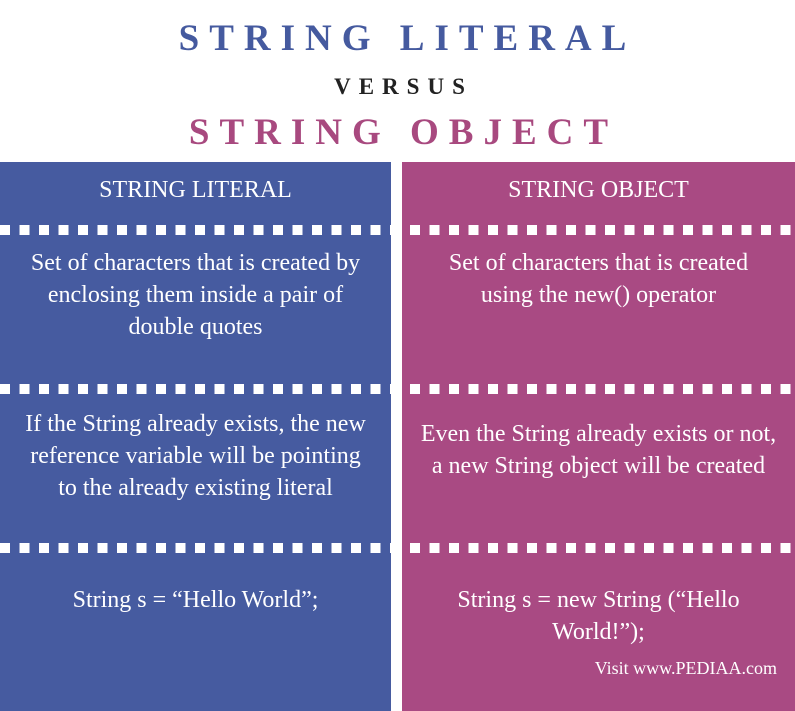  Describe the element at coordinates (195, 600) in the screenshot. I see `literal-example-code: String s = “Hello World”;` at that location.